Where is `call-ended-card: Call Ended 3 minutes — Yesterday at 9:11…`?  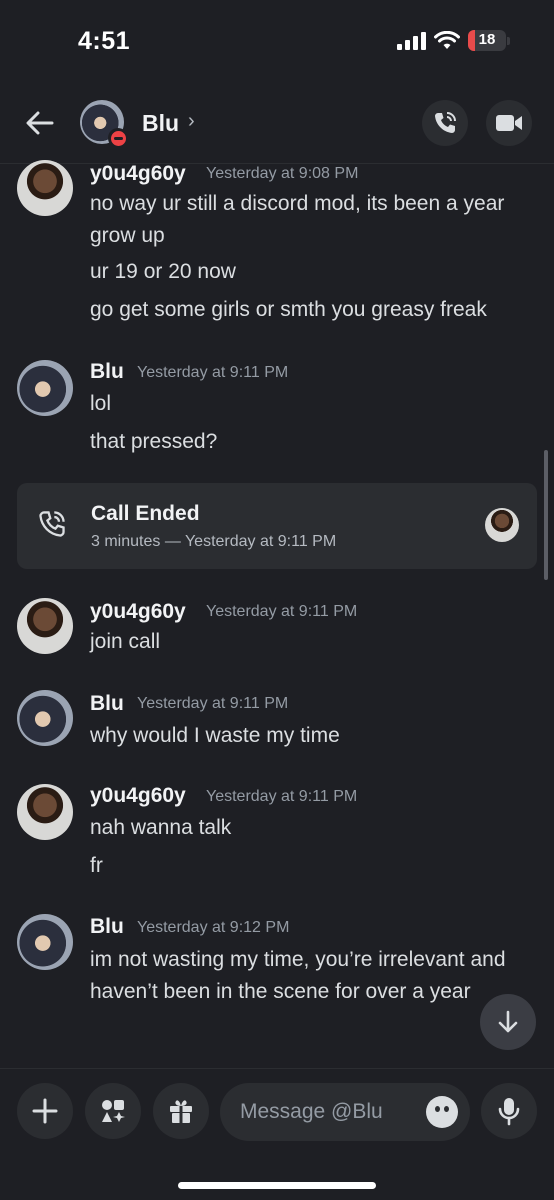
call-ended-card: Call Ended 3 minutes — Yesterday at 9:11… is located at coordinates (277, 526).